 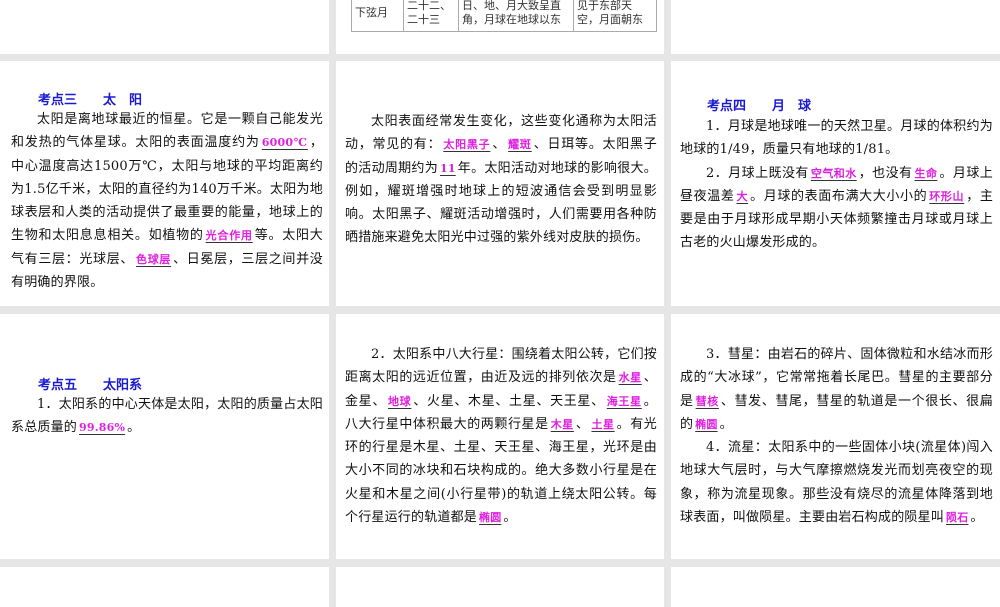 What do you see at coordinates (624, 401) in the screenshot?
I see `answer-blank: 海王星` at bounding box center [624, 401].